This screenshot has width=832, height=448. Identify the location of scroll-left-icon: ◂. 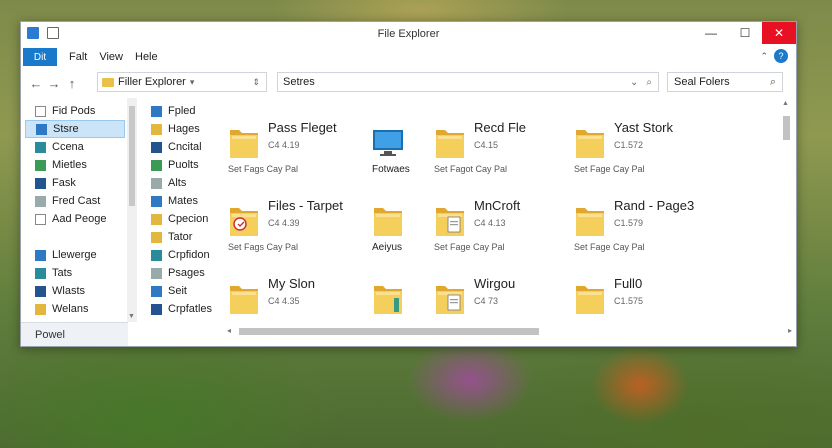
(229, 330).